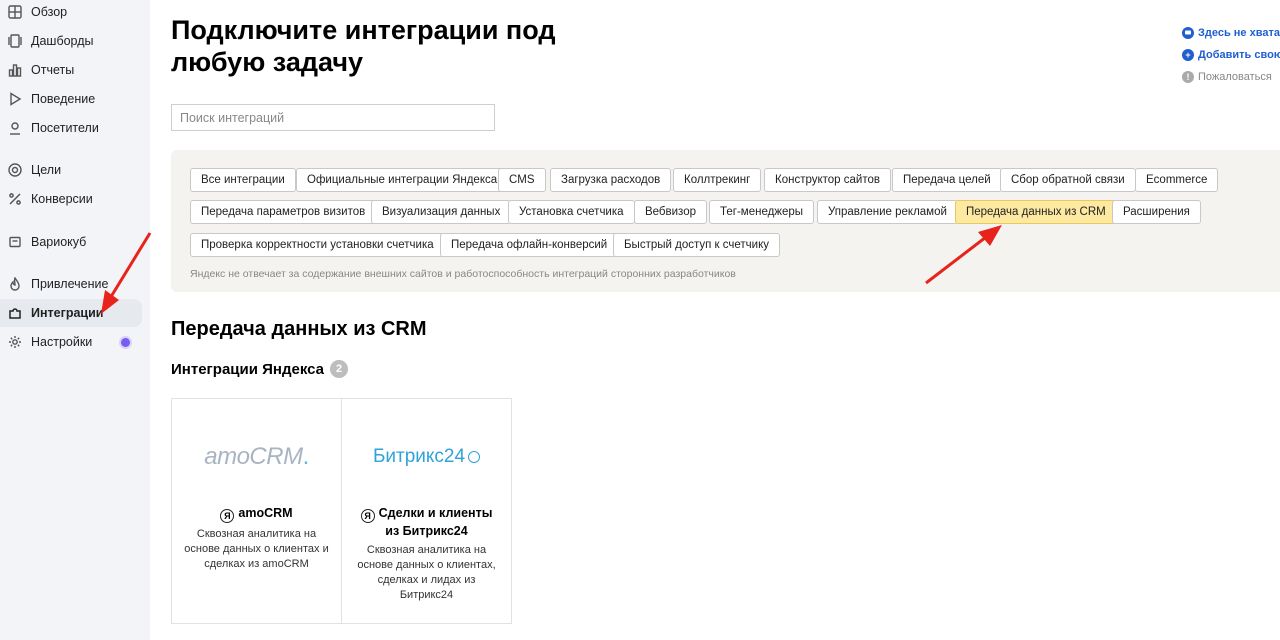  What do you see at coordinates (426, 457) in the screenshot?
I see `bitrix24-logo: Битрикс24` at bounding box center [426, 457].